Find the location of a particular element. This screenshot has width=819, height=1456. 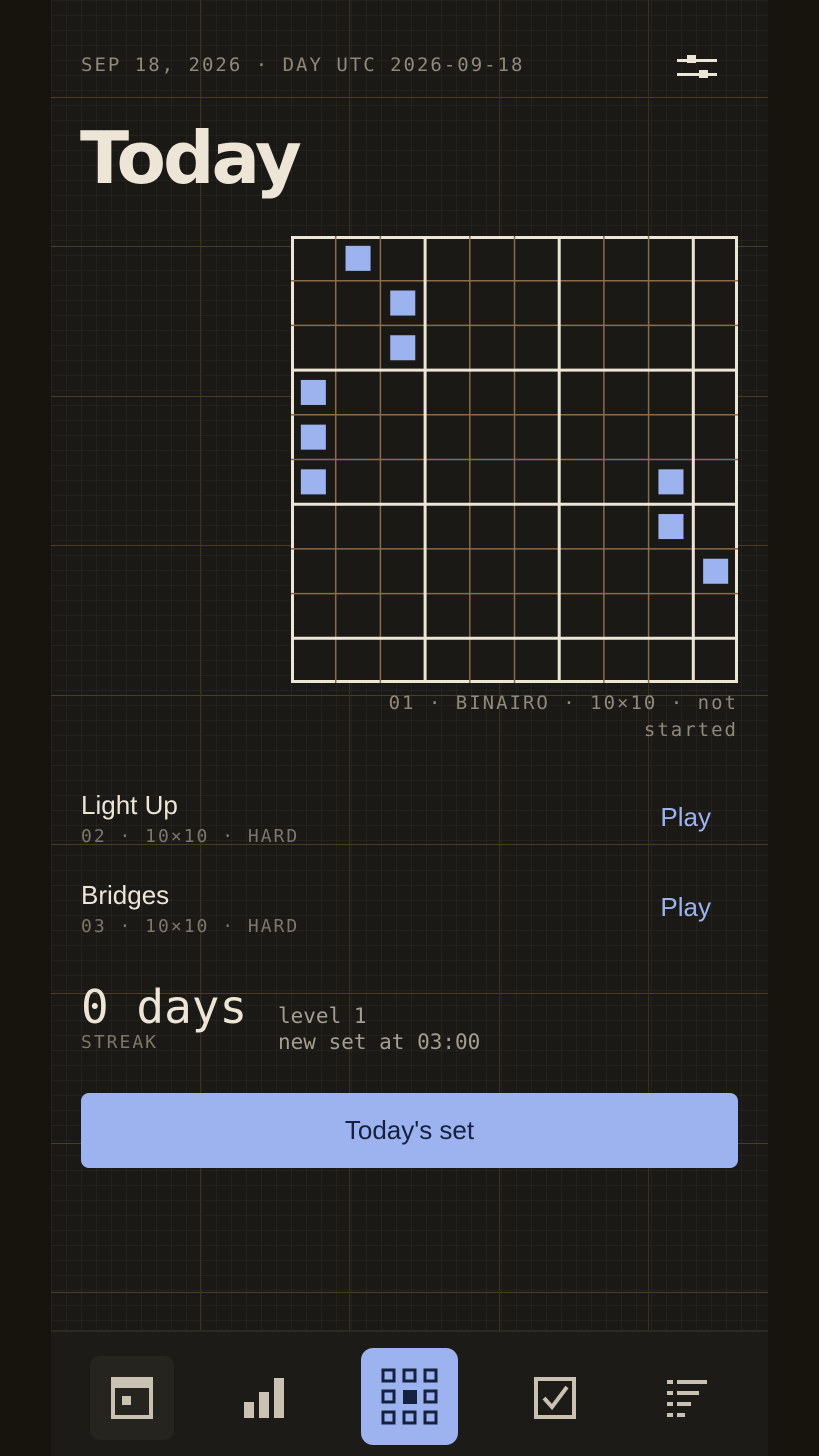

nav-list is located at coordinates (687, 1398).